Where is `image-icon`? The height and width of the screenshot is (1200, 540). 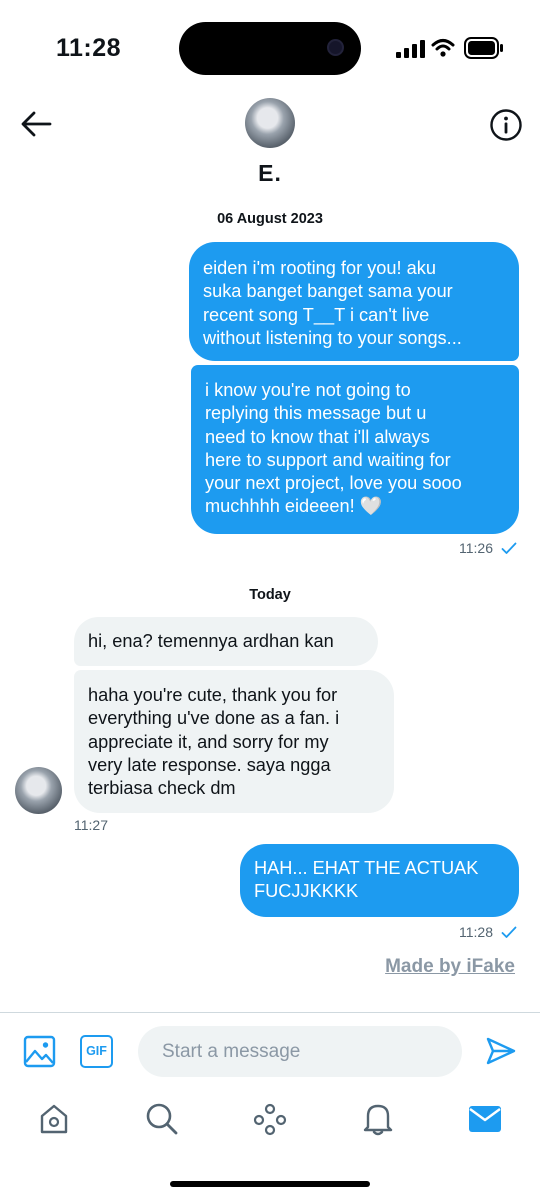
image-icon is located at coordinates (39, 1051).